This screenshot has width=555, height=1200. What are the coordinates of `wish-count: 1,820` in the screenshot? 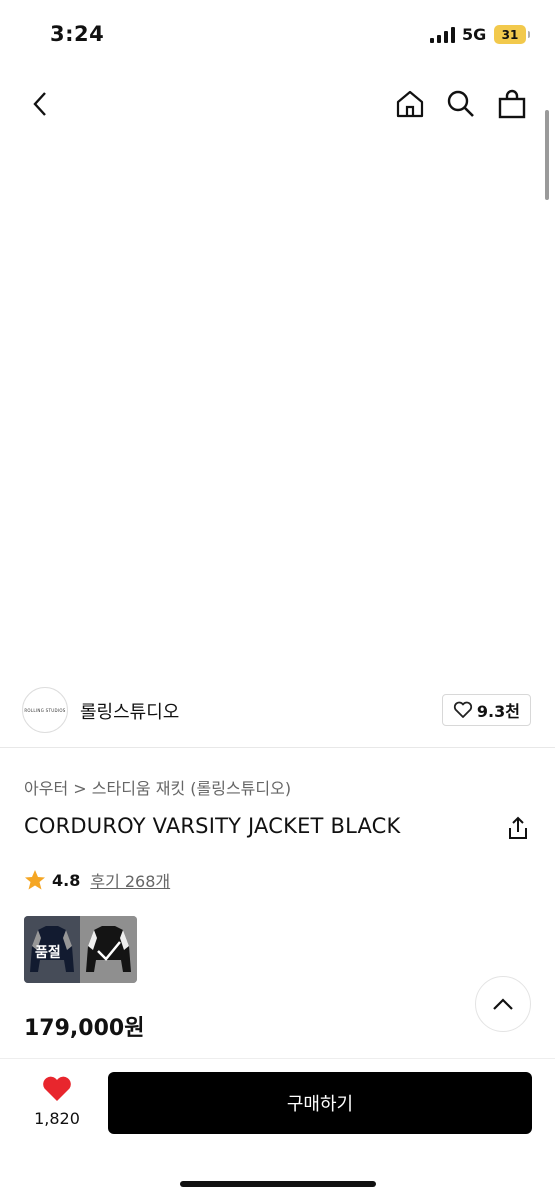 It's located at (57, 1118).